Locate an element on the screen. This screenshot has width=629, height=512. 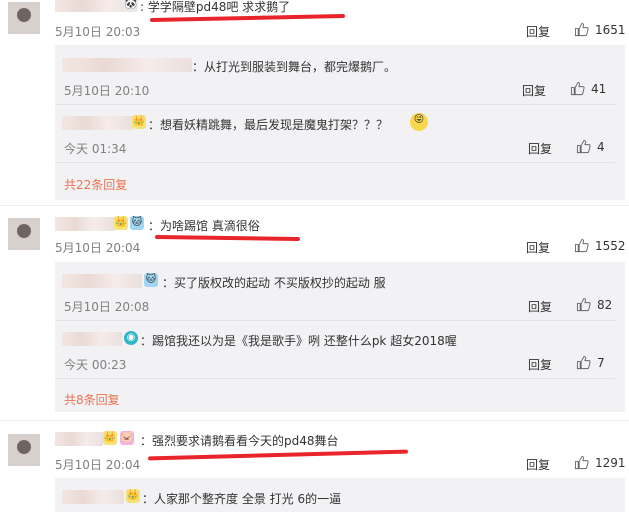
like-button: 1291 is located at coordinates (600, 462).